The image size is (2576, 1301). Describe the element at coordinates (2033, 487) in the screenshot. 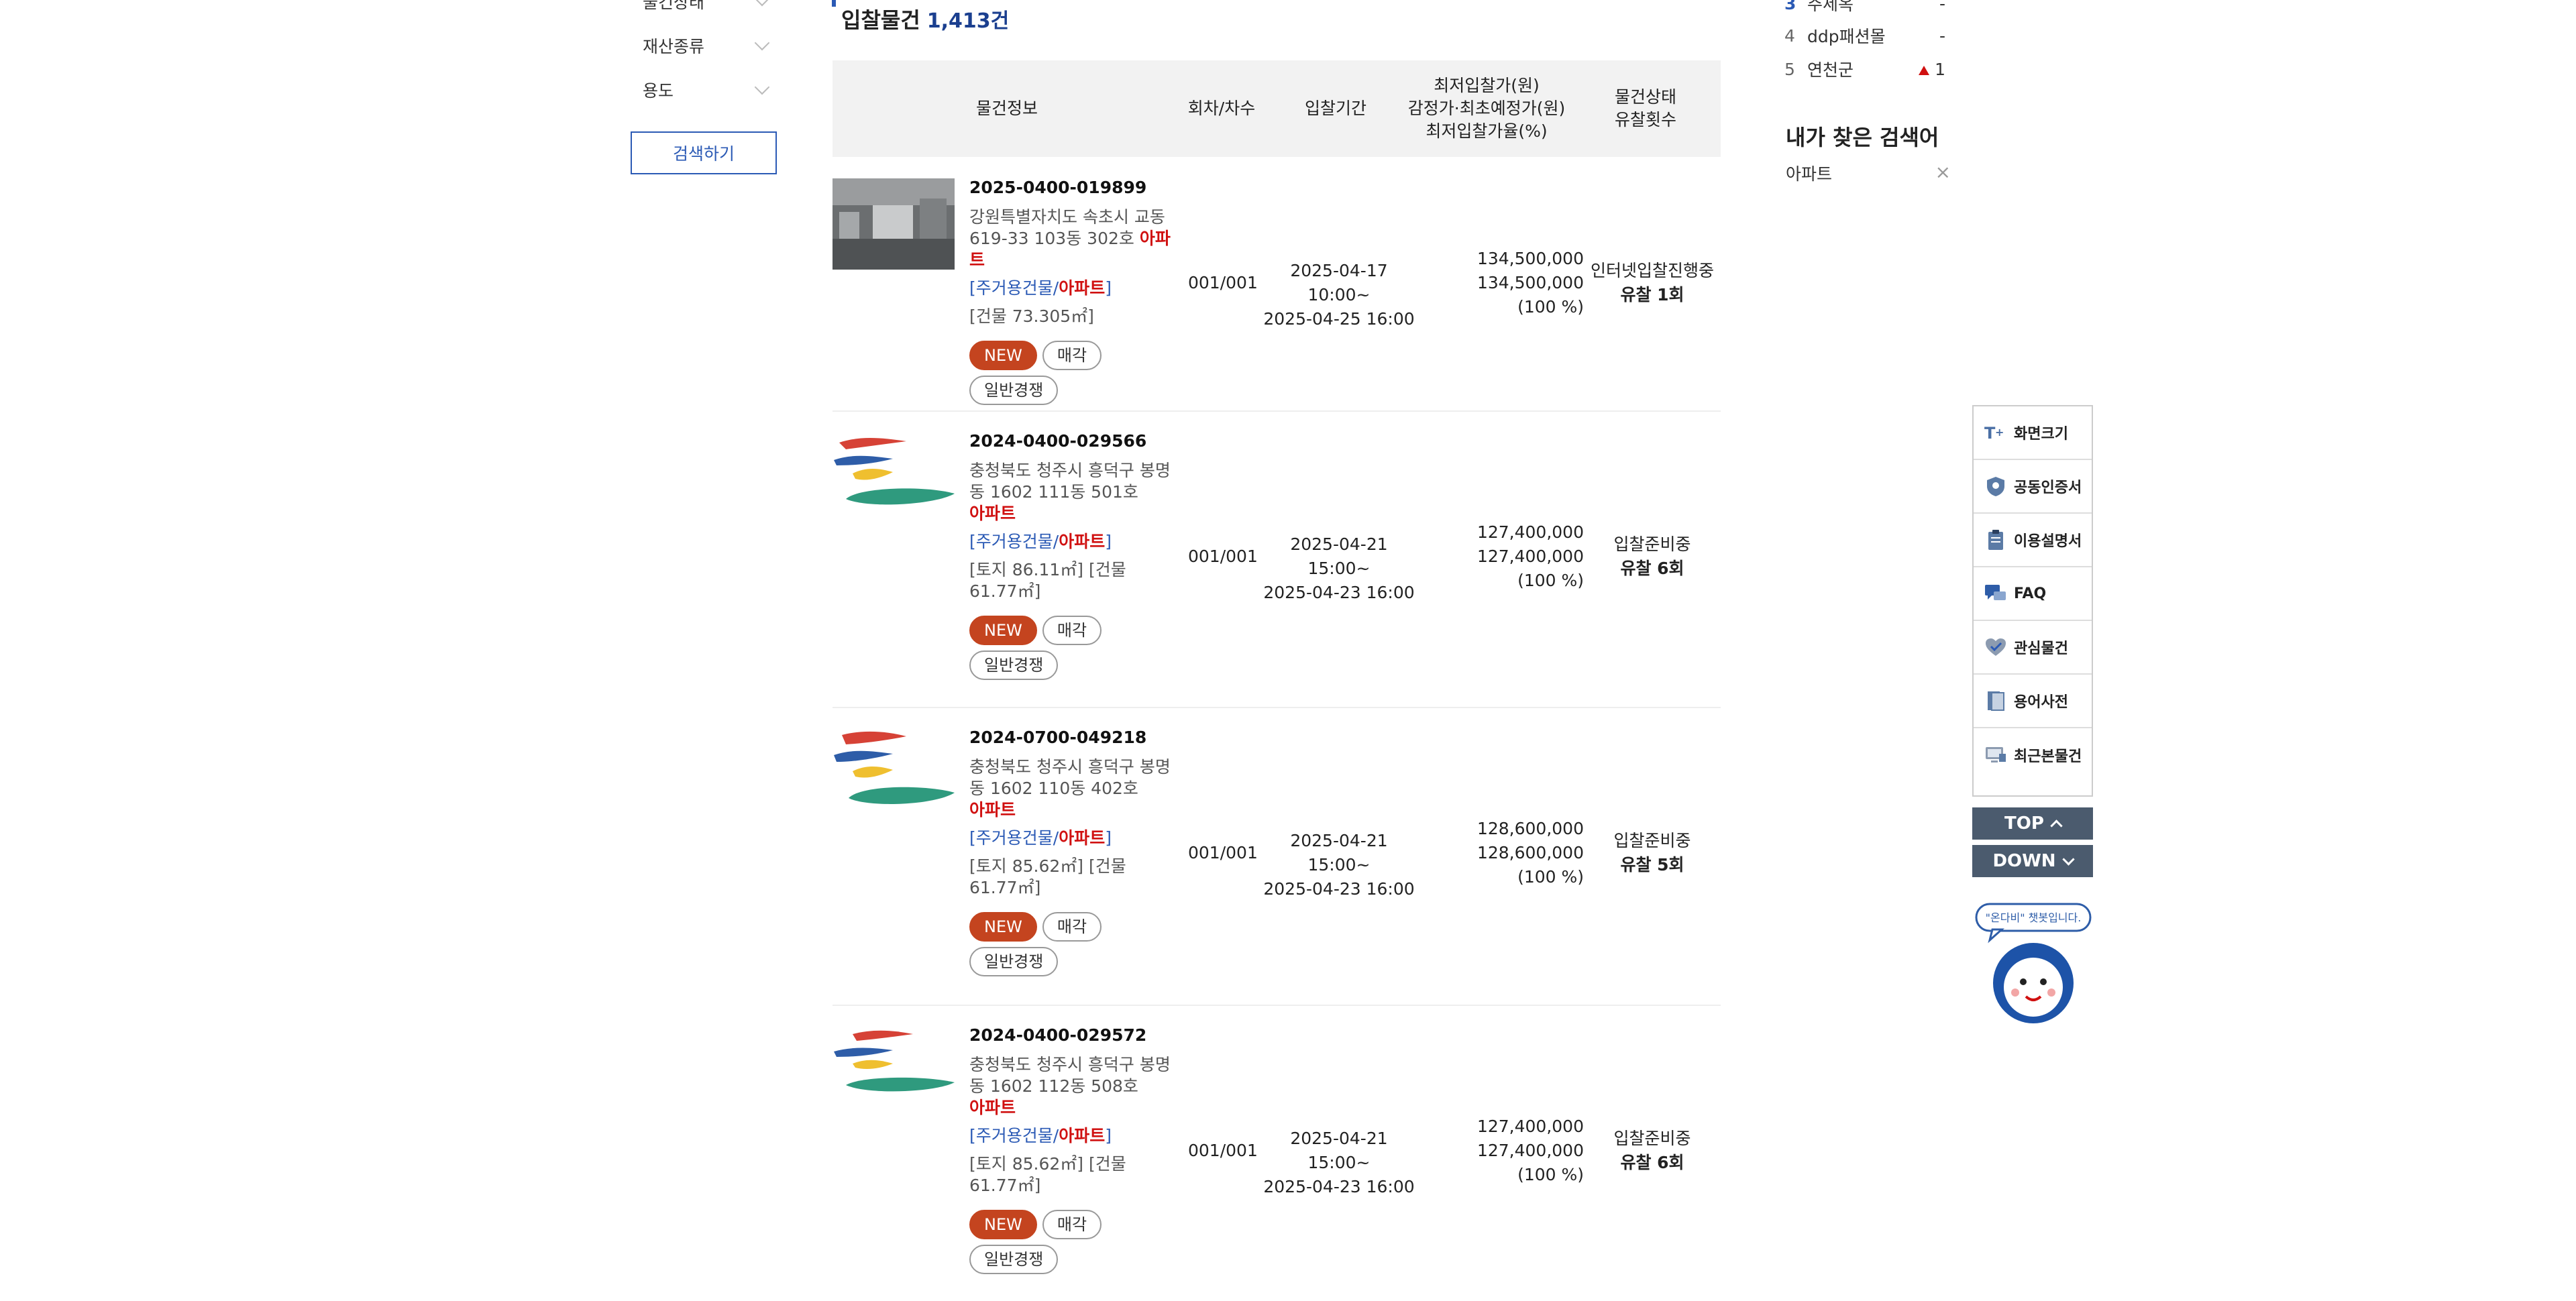

I see `quick-menu-certificate: 공동인증서` at that location.